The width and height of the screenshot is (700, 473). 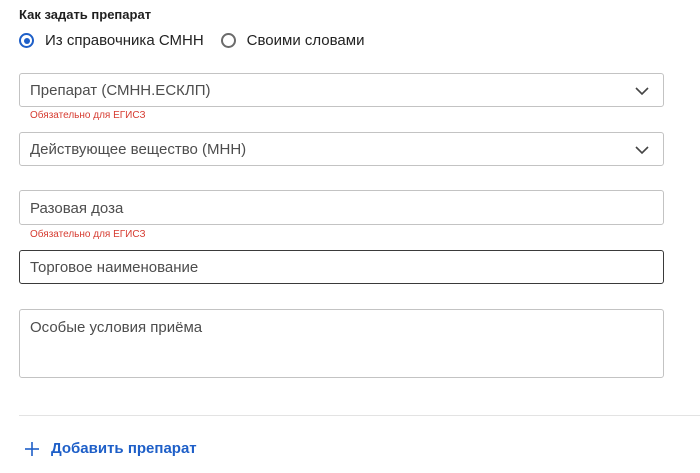 What do you see at coordinates (138, 149) in the screenshot?
I see `substance-select-placeholder: Действующее вещество (МНН)` at bounding box center [138, 149].